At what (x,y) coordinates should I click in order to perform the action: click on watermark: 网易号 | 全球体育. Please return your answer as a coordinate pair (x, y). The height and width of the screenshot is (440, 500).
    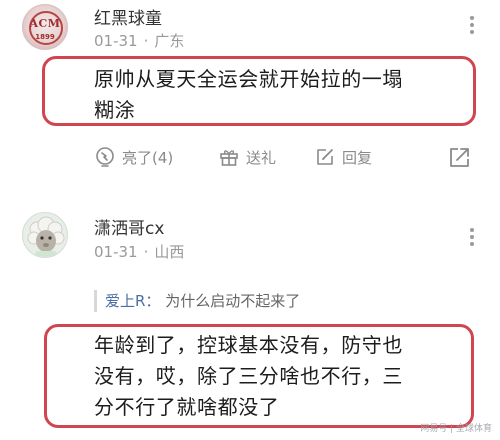
    Looking at the image, I should click on (456, 429).